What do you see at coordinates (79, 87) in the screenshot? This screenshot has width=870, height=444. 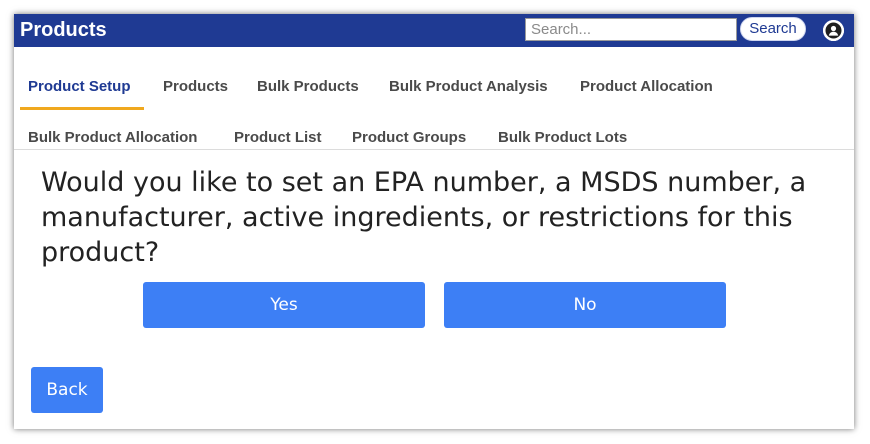 I see `tab-product-setup: Product Setup` at bounding box center [79, 87].